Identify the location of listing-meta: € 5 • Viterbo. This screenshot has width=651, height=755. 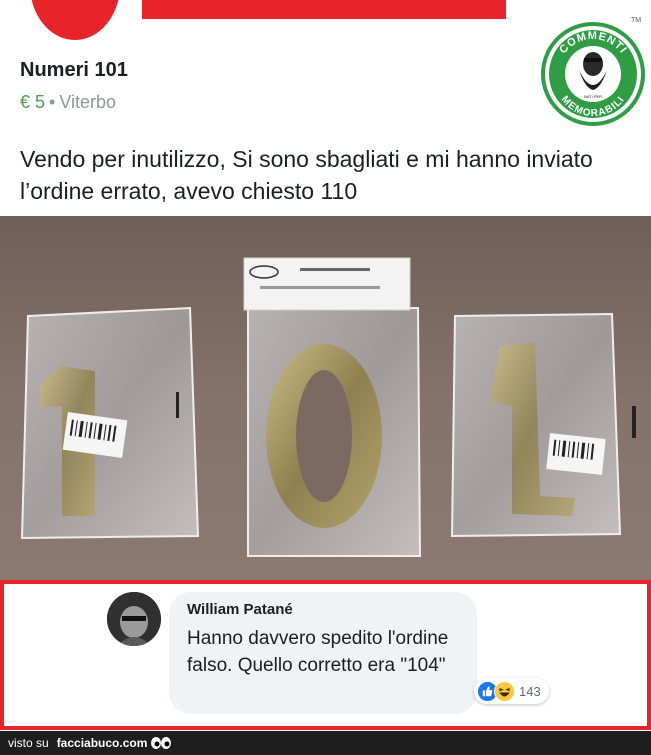
(68, 102).